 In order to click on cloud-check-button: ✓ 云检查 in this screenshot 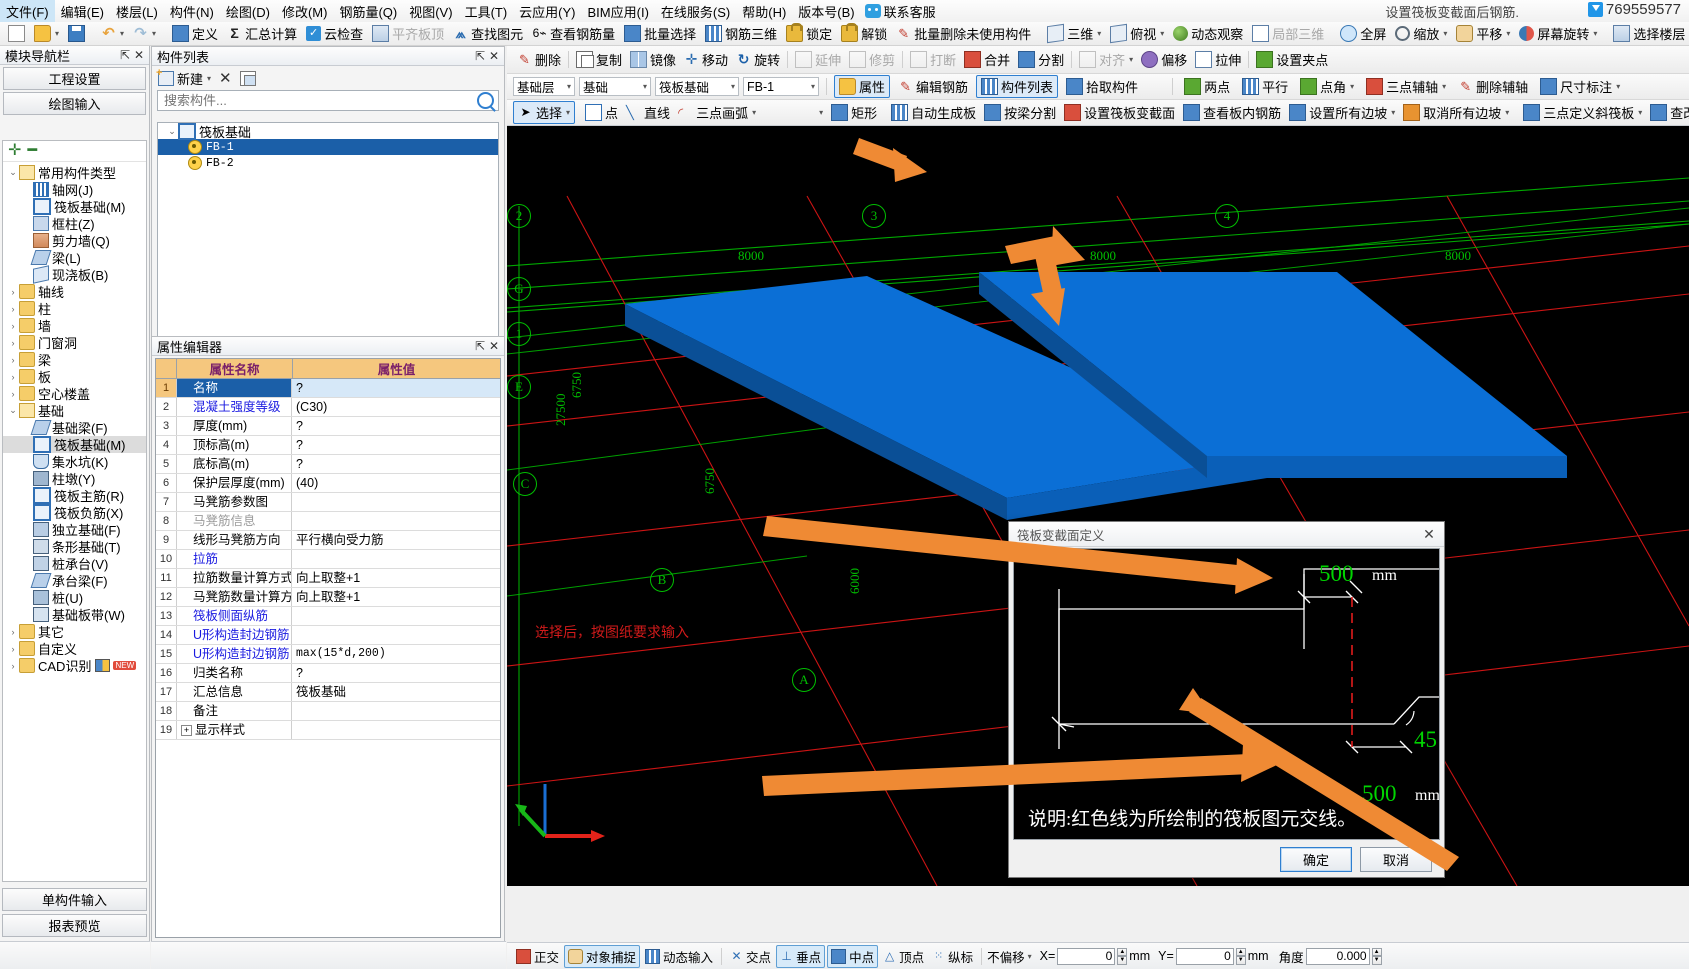, I will do `click(334, 33)`.